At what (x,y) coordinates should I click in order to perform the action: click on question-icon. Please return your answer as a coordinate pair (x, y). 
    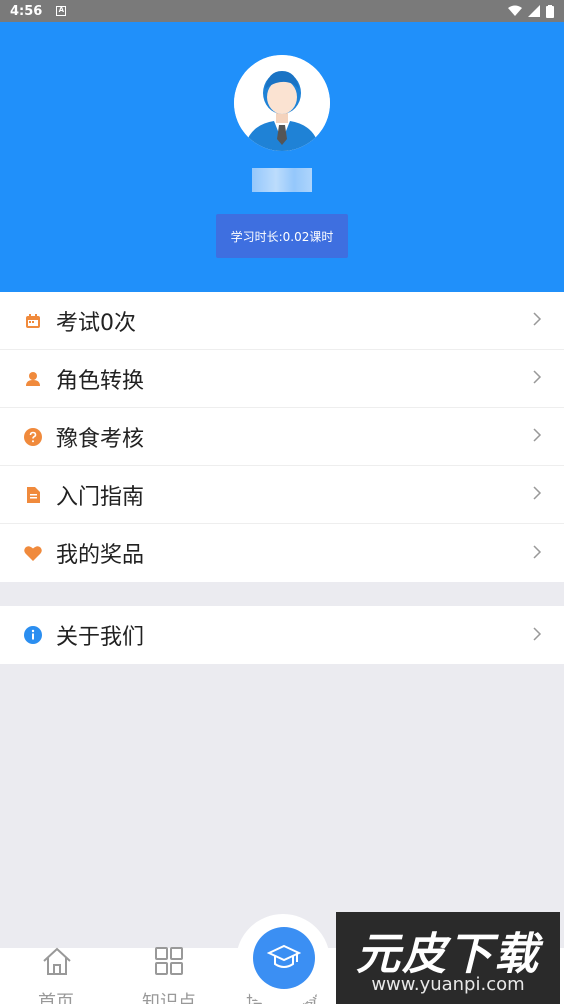
    Looking at the image, I should click on (33, 436).